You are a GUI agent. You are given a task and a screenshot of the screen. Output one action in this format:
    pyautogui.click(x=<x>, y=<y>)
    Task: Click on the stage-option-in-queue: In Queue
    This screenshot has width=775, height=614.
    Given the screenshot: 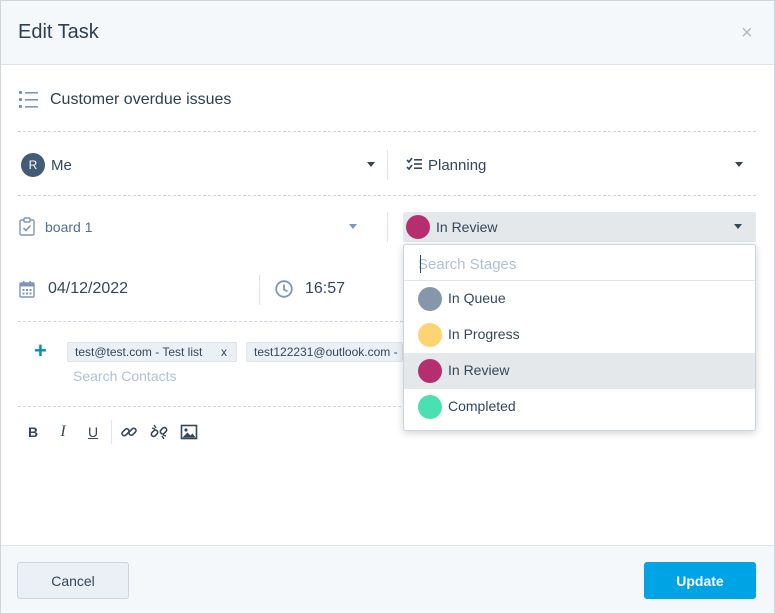 What is the action you would take?
    pyautogui.click(x=579, y=299)
    